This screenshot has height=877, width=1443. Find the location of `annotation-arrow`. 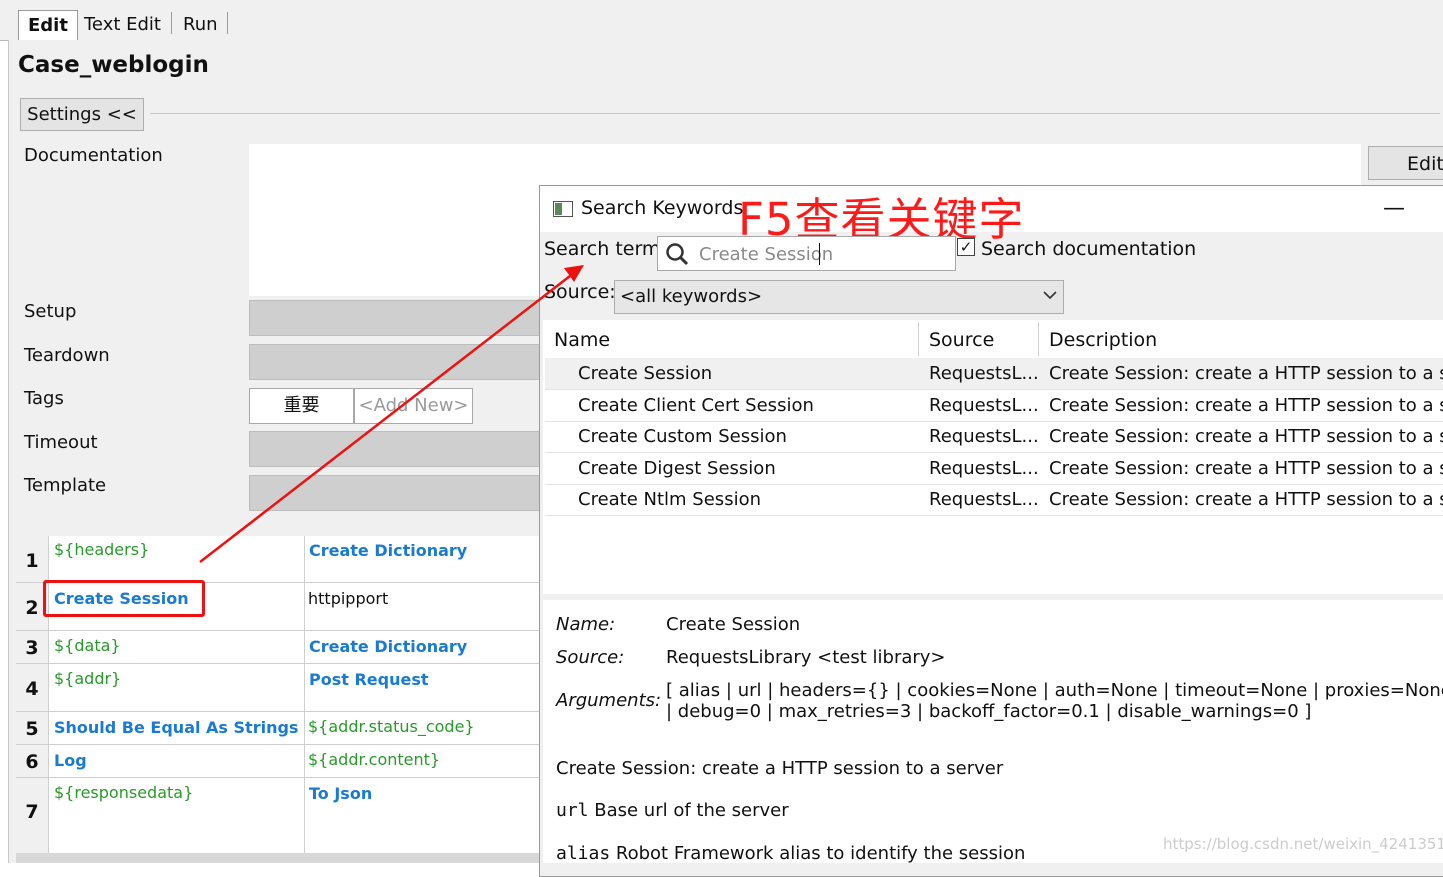

annotation-arrow is located at coordinates (391, 414).